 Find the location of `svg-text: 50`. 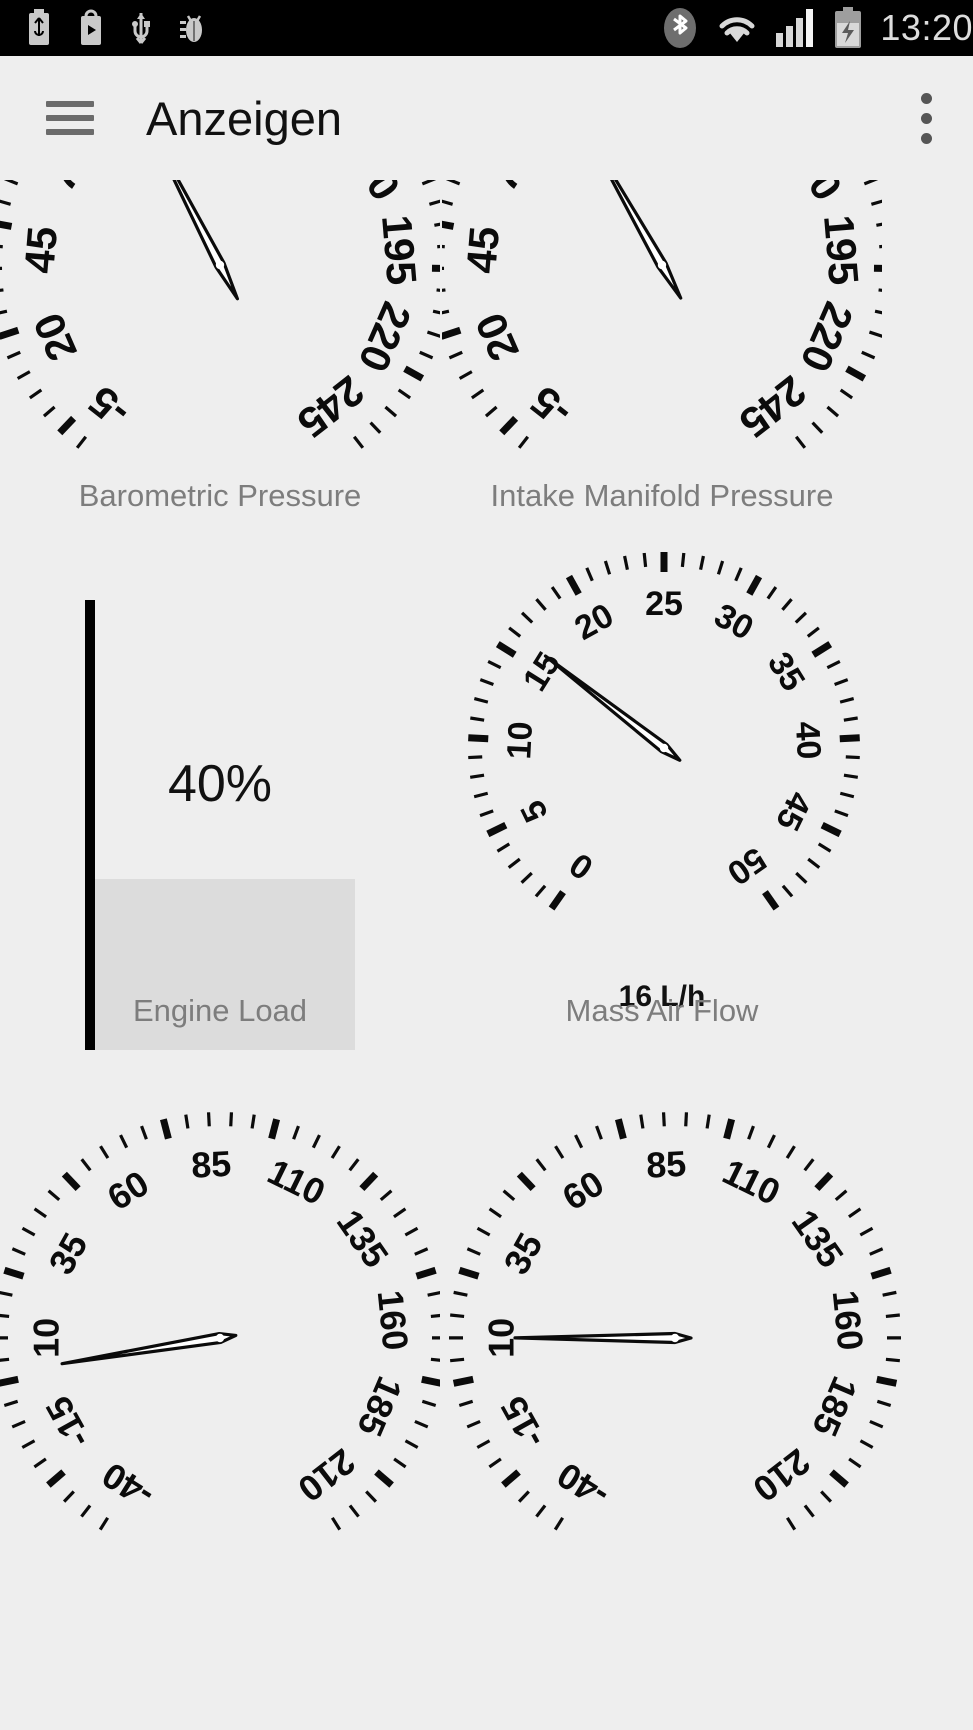

svg-text: 50 is located at coordinates (746, 866).